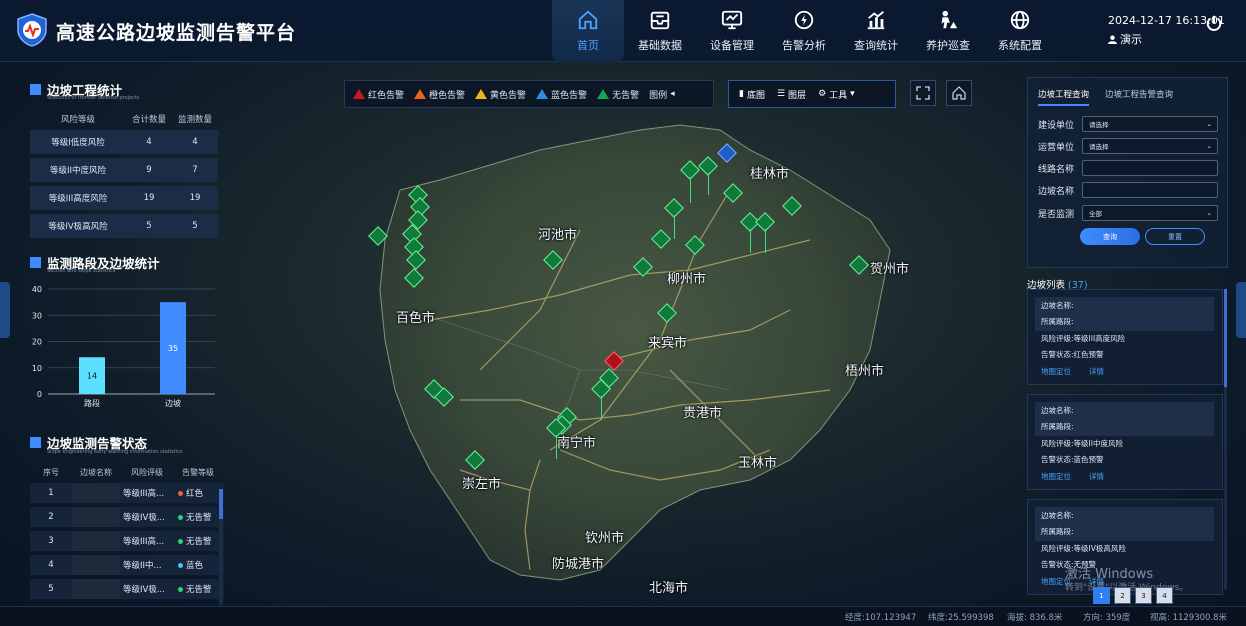  What do you see at coordinates (961, 618) in the screenshot?
I see `latitude-readout: 纬度:25.599398` at bounding box center [961, 618].